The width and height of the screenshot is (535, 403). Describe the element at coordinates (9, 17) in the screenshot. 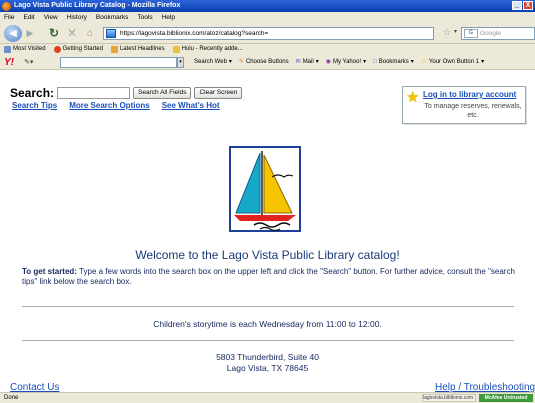

I see `menu-file: File` at that location.